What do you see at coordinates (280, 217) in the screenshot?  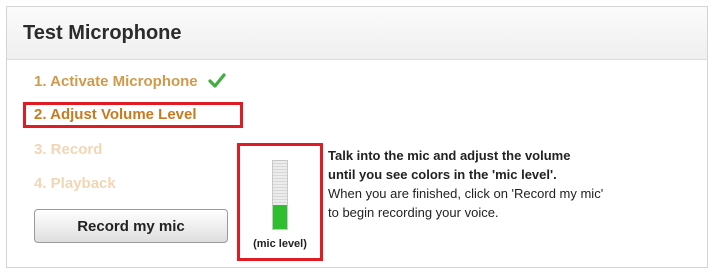 I see `mic-level-fill` at bounding box center [280, 217].